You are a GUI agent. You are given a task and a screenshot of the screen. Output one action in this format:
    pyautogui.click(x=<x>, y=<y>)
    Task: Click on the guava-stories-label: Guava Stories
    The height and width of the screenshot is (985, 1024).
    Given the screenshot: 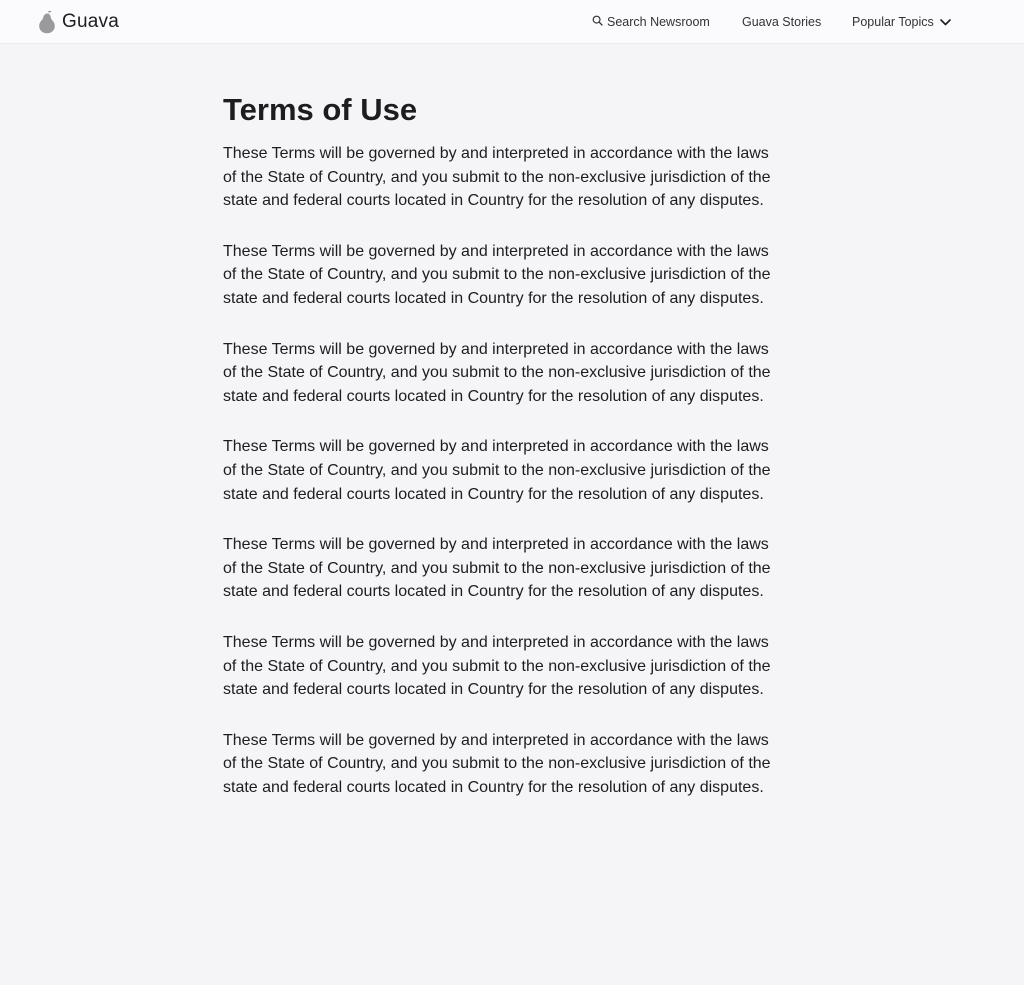 What is the action you would take?
    pyautogui.click(x=782, y=22)
    